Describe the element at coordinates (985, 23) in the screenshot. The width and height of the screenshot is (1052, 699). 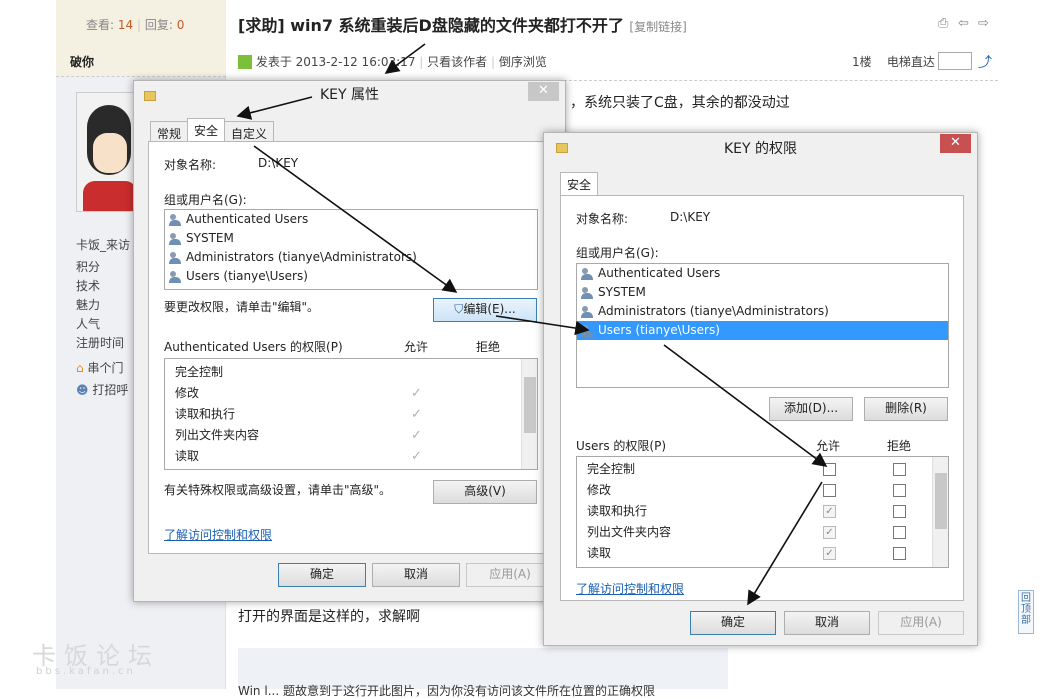
I see `next-icon: ⇨` at that location.